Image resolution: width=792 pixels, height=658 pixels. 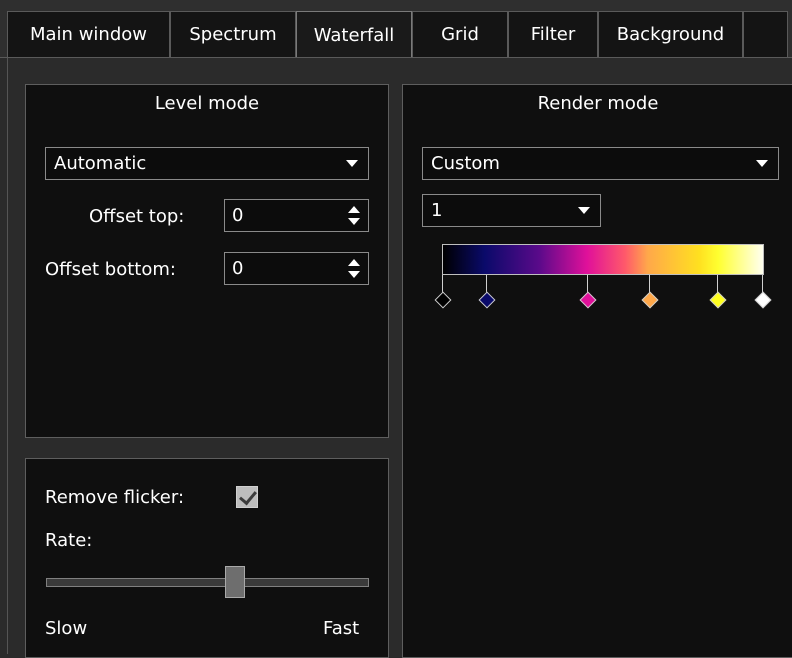 I want to click on level-mode-title: Level mode, so click(x=207, y=103).